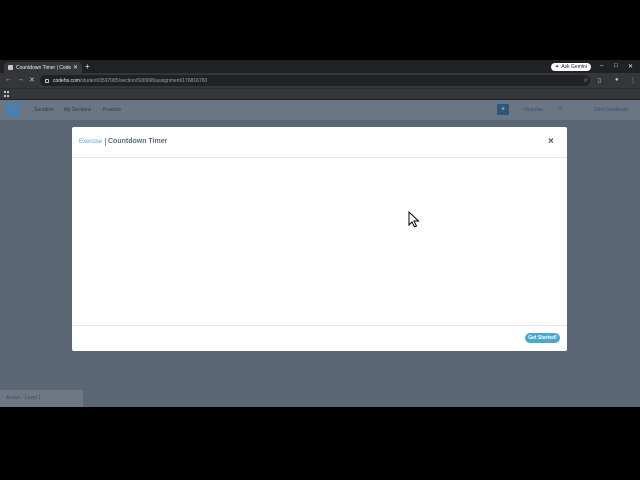 The height and width of the screenshot is (480, 640). I want to click on mouse-pointer-icon, so click(414, 219).